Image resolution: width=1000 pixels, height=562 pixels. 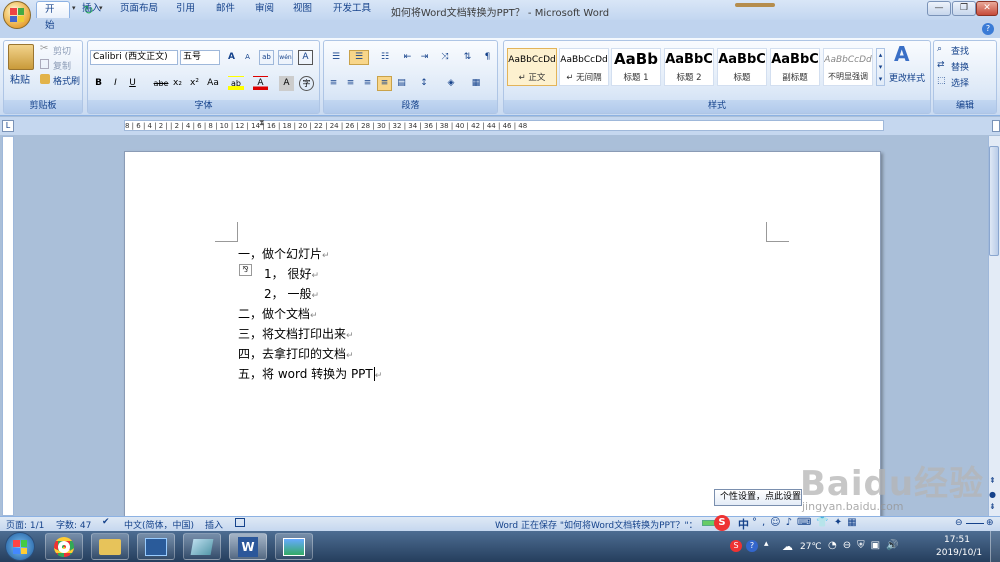 What do you see at coordinates (200, 57) in the screenshot?
I see `font-size-select: 五号` at bounding box center [200, 57].